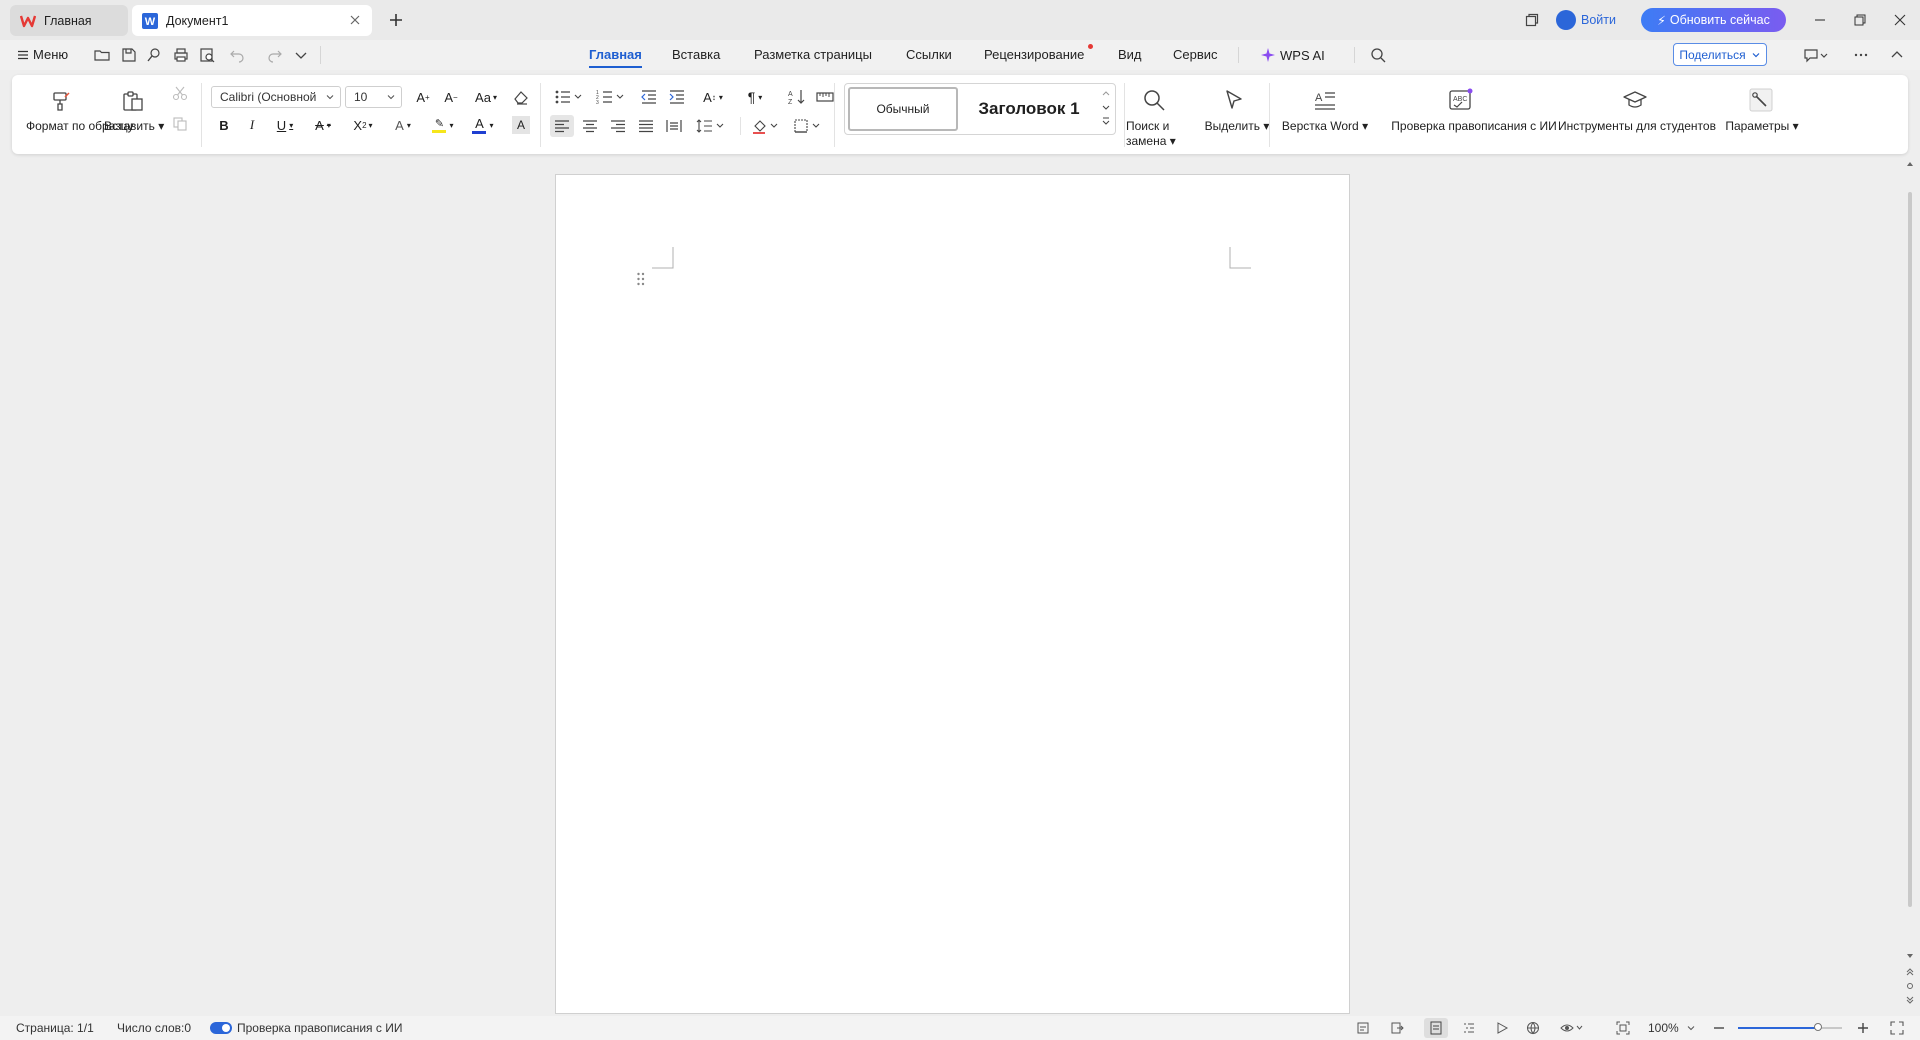  What do you see at coordinates (1325, 100) in the screenshot?
I see `word-layout-icon: A` at bounding box center [1325, 100].